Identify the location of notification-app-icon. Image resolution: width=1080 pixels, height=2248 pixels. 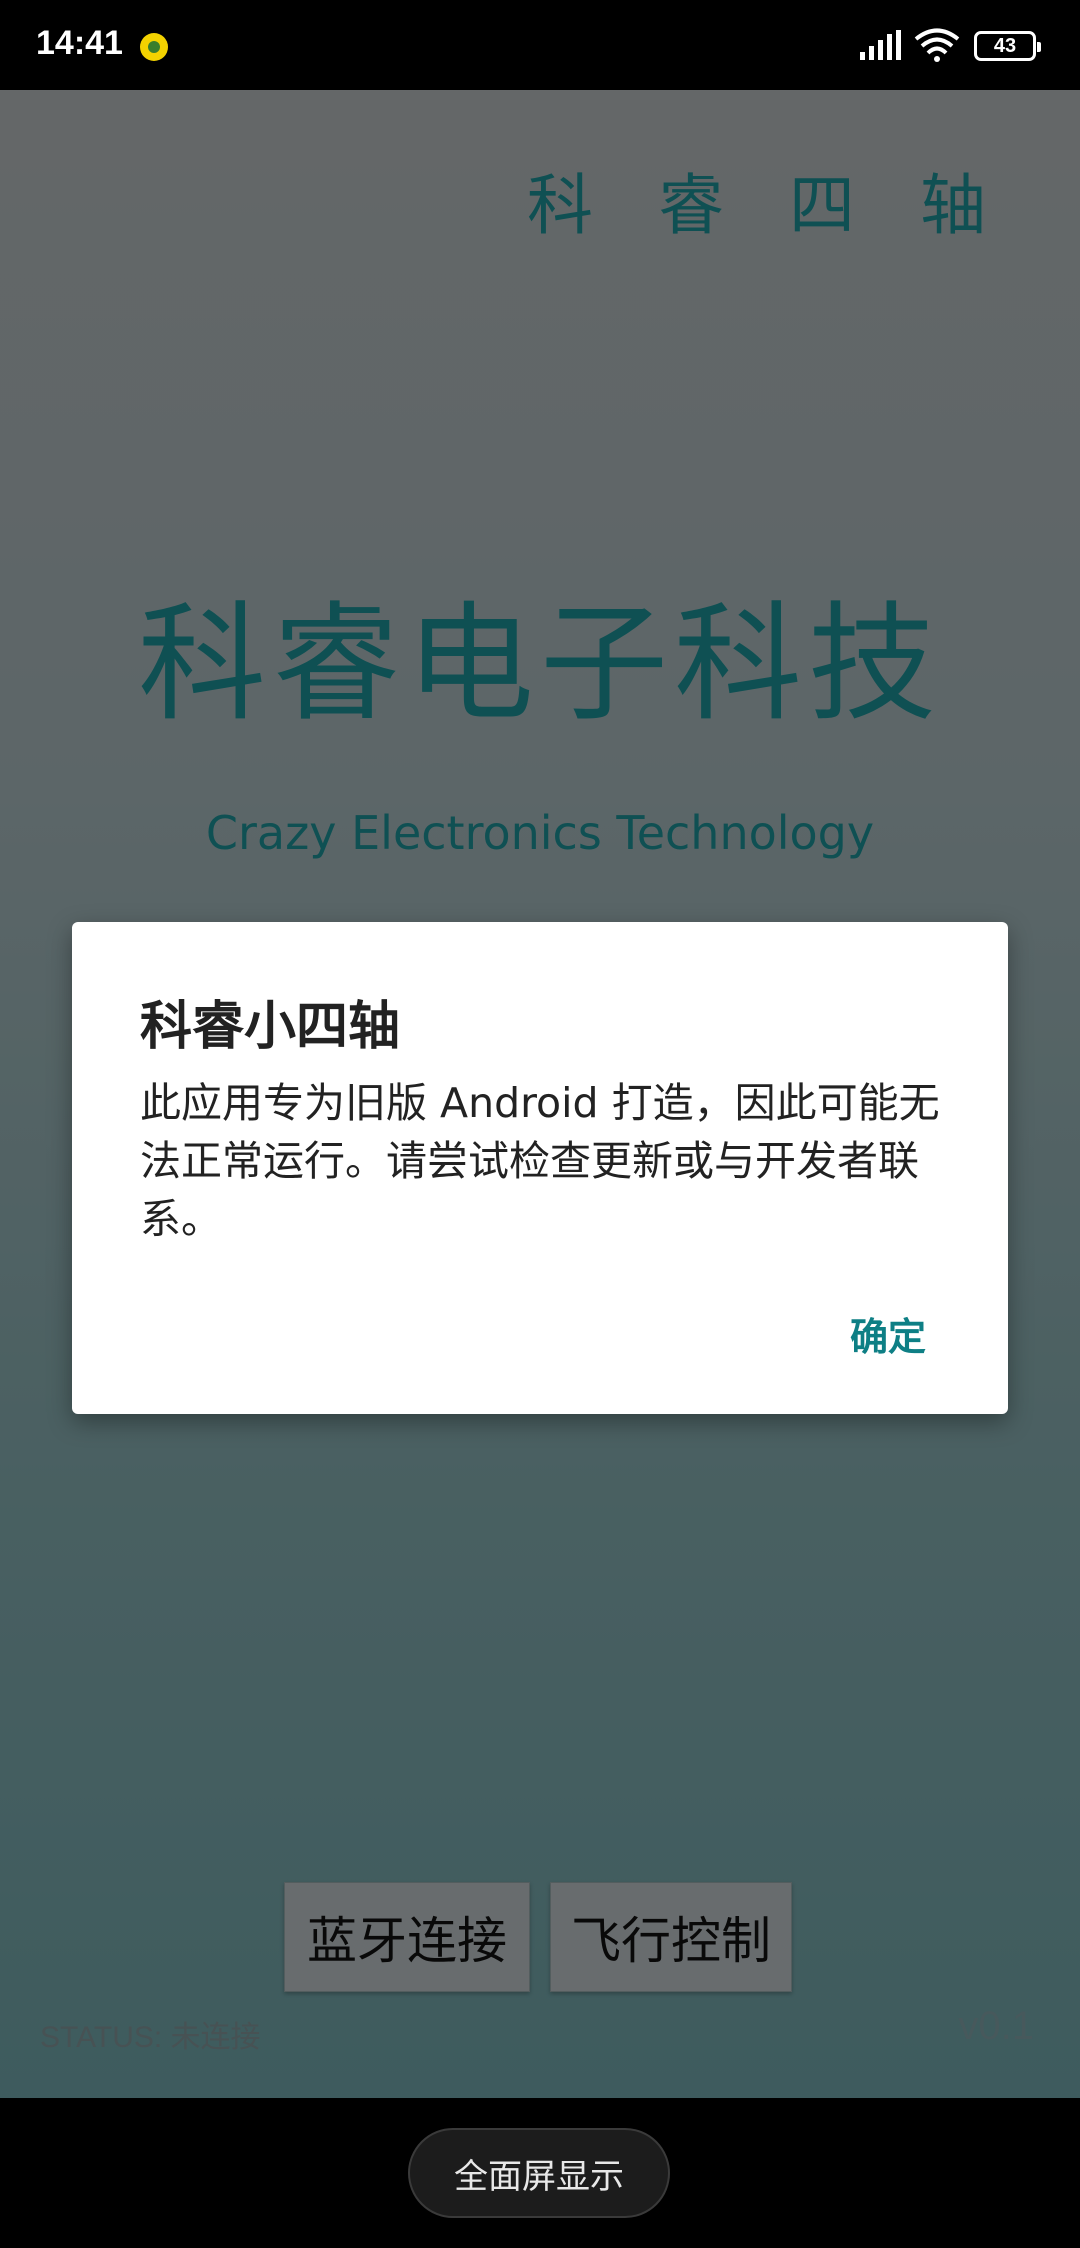
(154, 47).